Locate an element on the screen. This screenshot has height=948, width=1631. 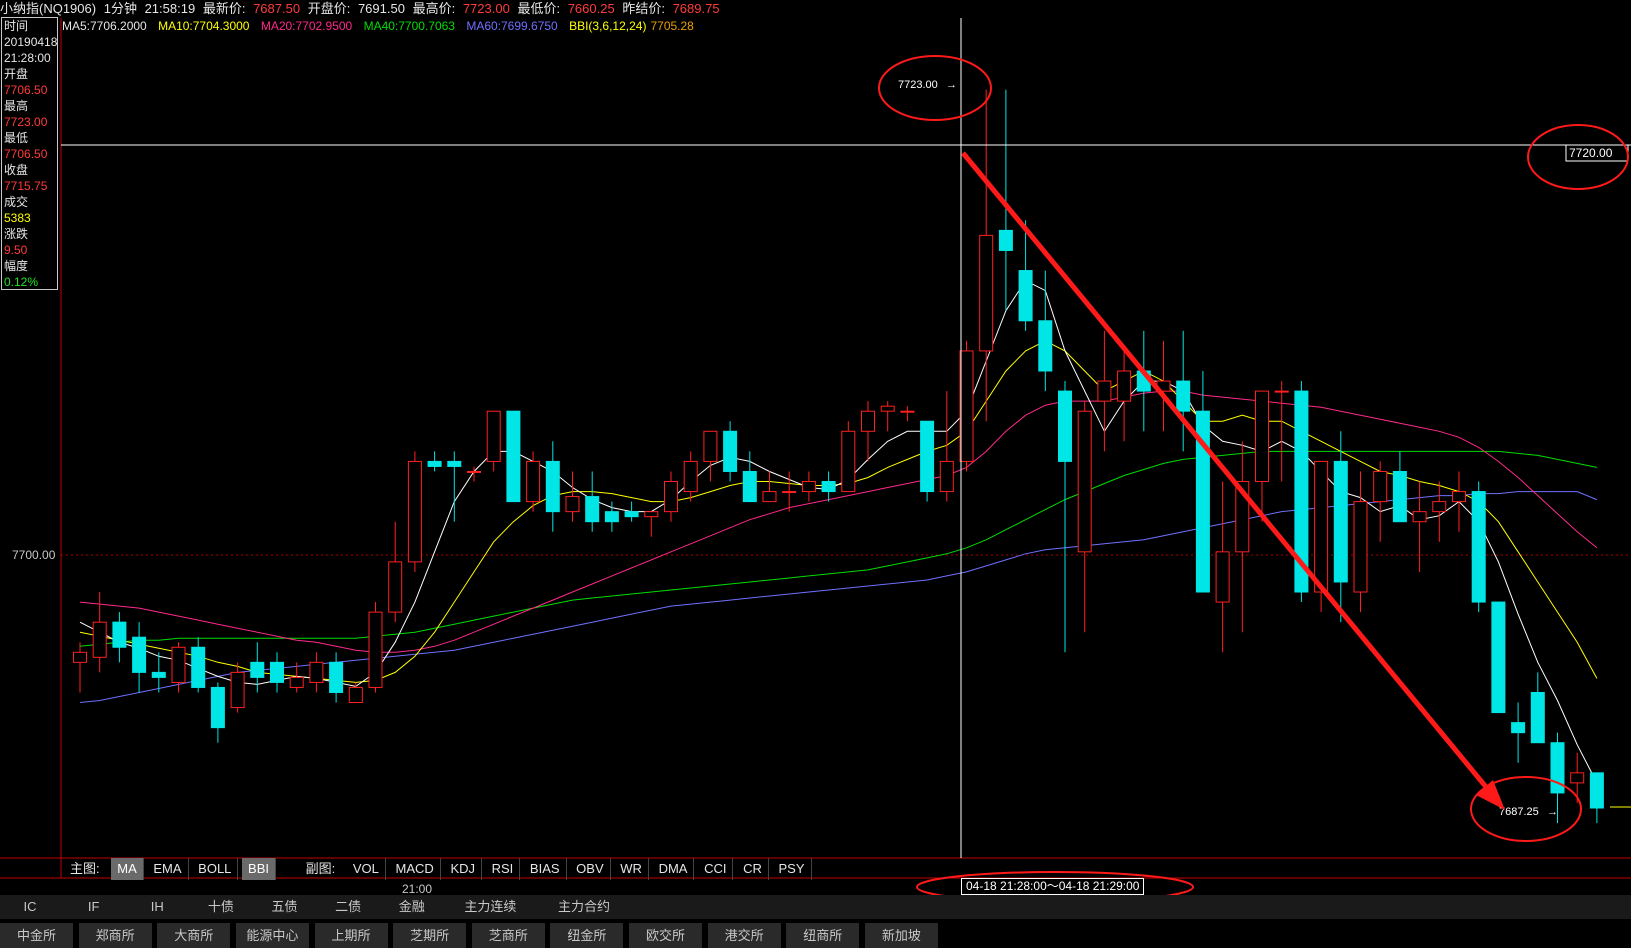
exchange-dce: 大商所 is located at coordinates (194, 935).